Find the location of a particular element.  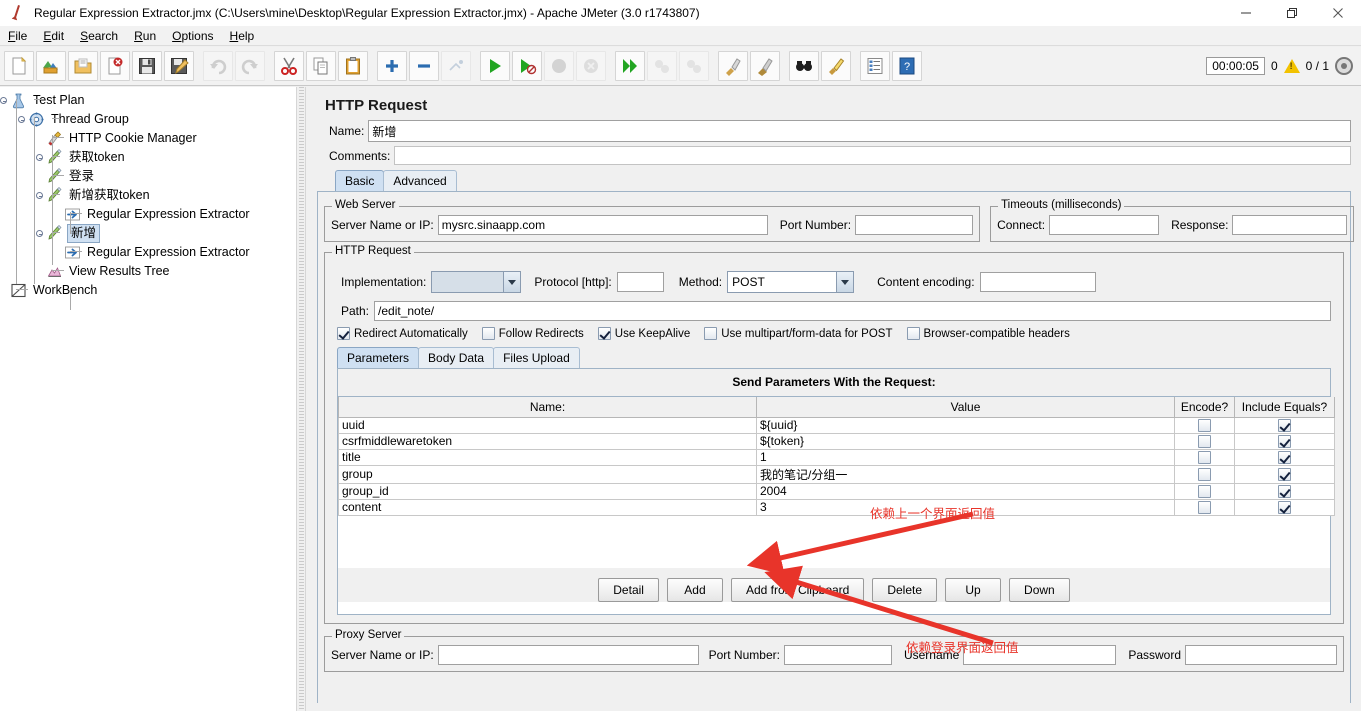

cell-value: 我的笔记/分组一 is located at coordinates (965, 474).